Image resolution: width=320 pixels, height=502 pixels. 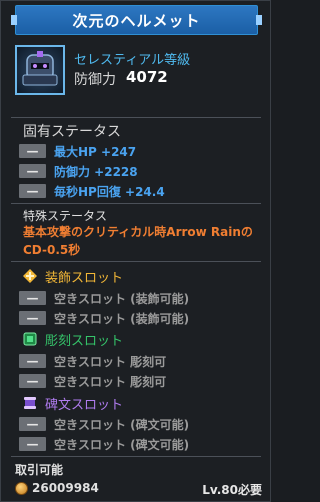 What do you see at coordinates (232, 490) in the screenshot?
I see `level-requirement: Lv.80必要` at bounding box center [232, 490].